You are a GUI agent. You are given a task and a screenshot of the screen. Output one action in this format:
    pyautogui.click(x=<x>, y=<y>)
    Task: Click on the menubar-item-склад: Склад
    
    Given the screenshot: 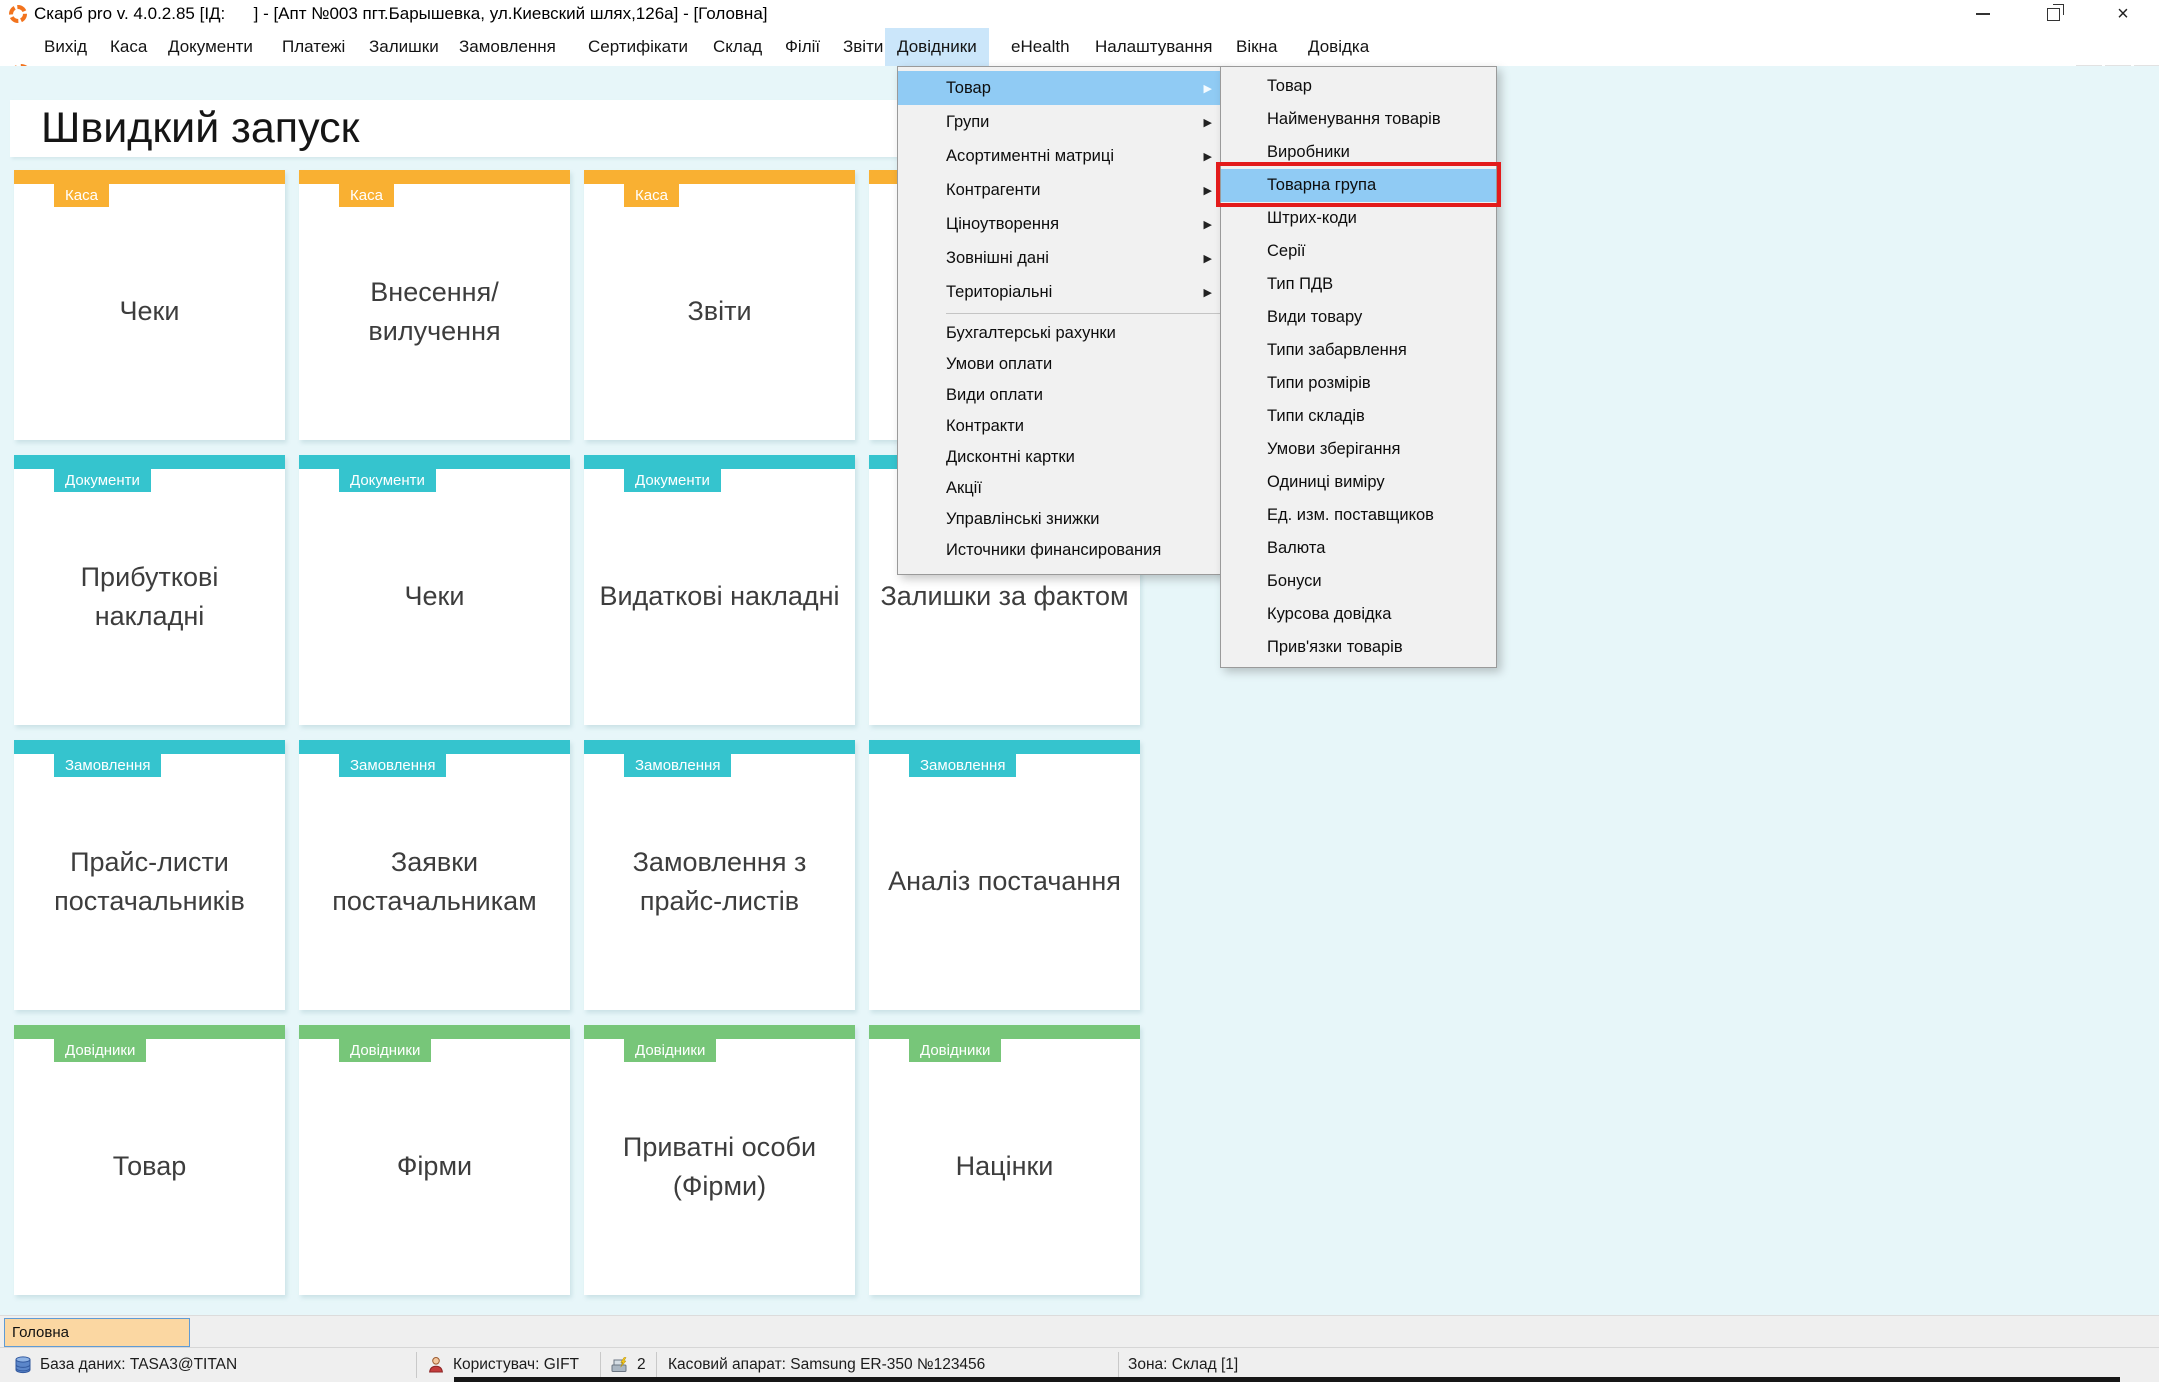 What is the action you would take?
    pyautogui.click(x=737, y=47)
    